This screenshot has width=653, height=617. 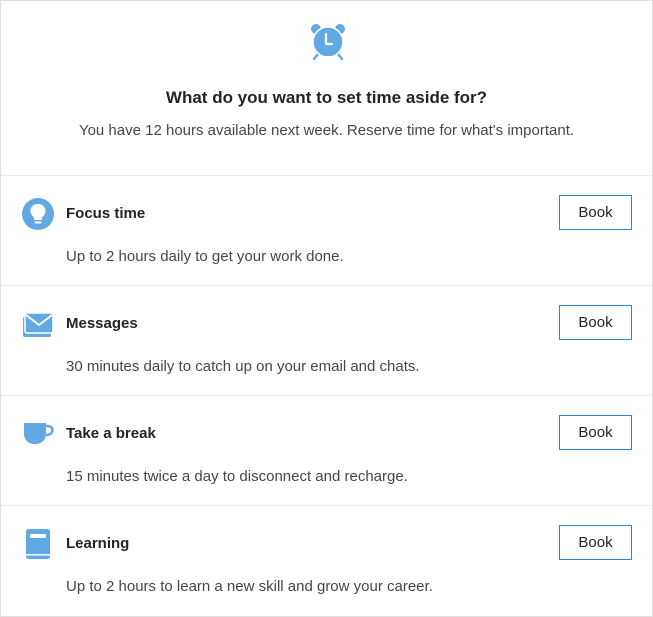 What do you see at coordinates (595, 432) in the screenshot?
I see `book-break-button: Book` at bounding box center [595, 432].